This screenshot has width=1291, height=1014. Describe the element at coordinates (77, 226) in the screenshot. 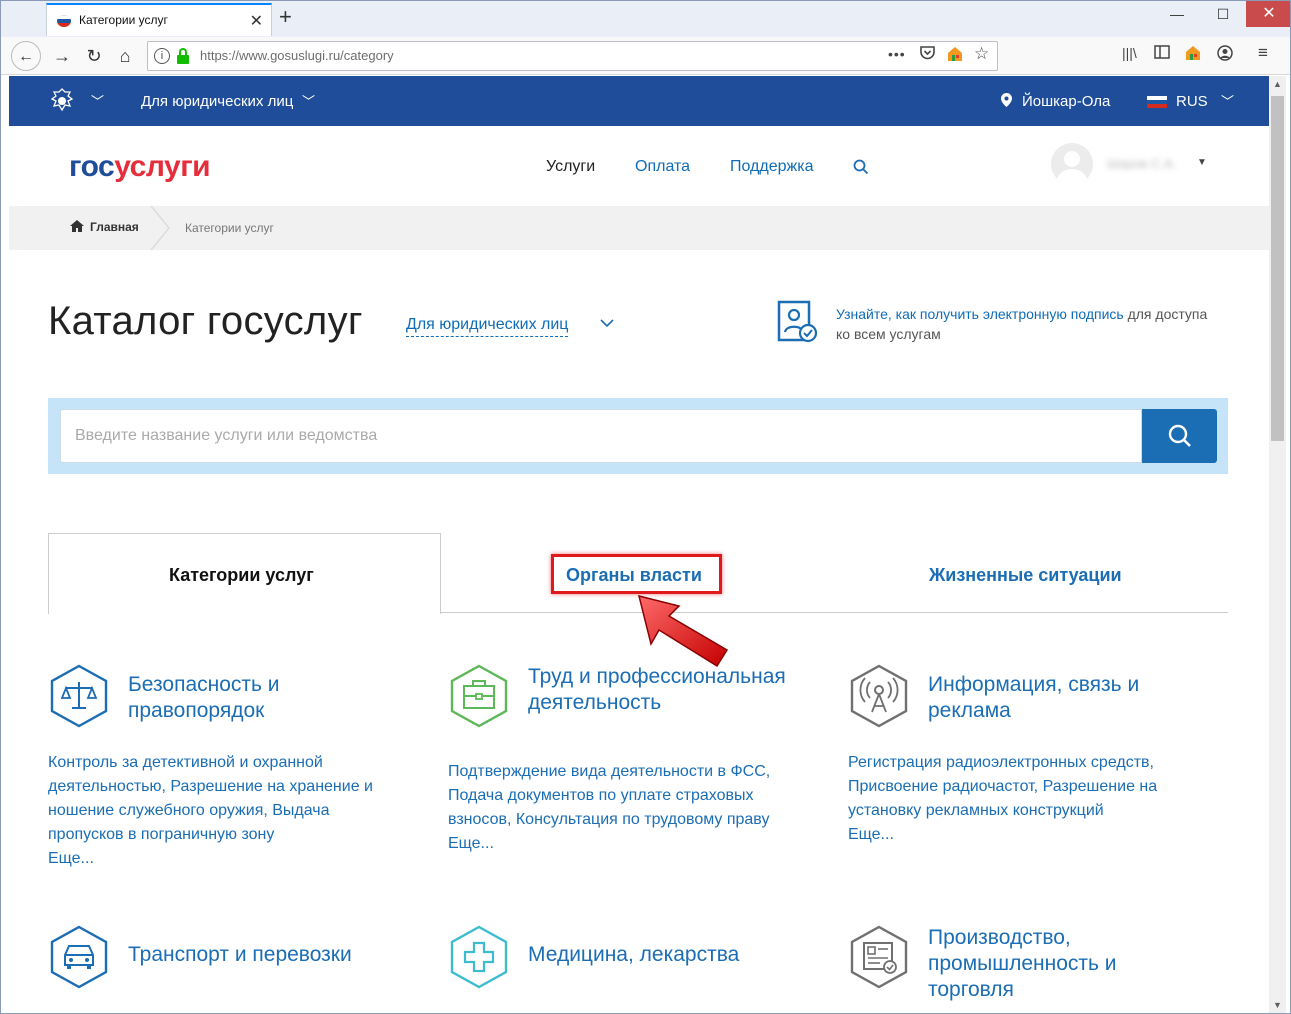

I see `house-icon` at that location.